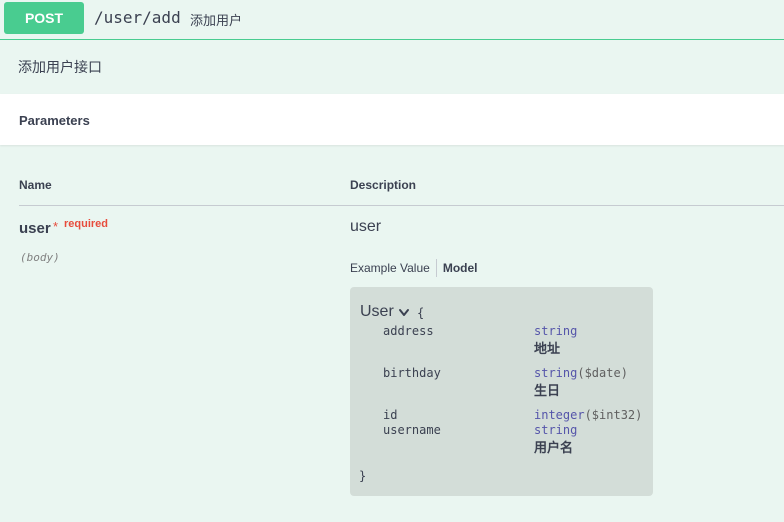 This screenshot has width=784, height=522. Describe the element at coordinates (40, 257) in the screenshot. I see `parameter-location: (body)` at that location.